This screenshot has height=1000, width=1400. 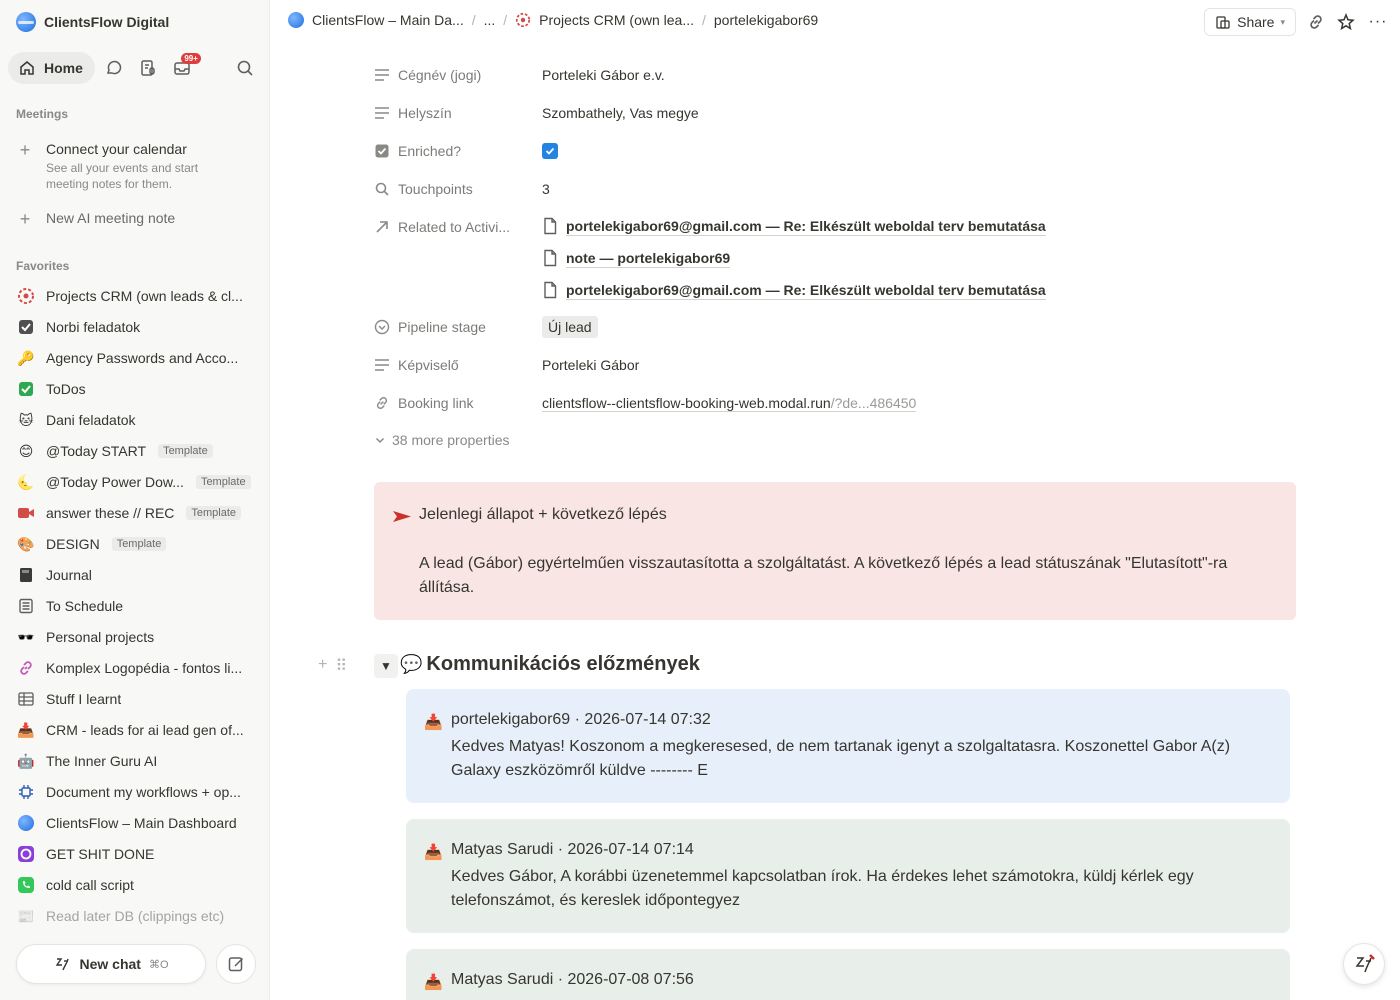 What do you see at coordinates (572, 979) in the screenshot?
I see `message-header: Matyas Sarudi · 2026-07-08 07:56` at bounding box center [572, 979].